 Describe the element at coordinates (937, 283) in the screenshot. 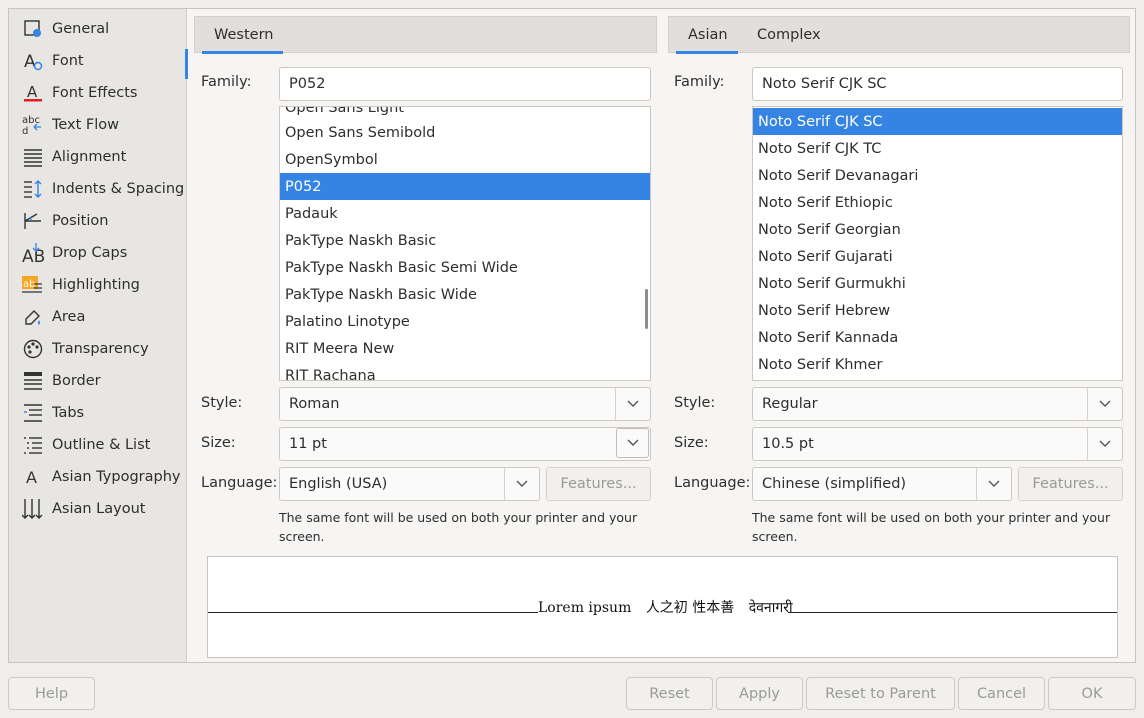

I see `list-item: Noto Serif Gurmukhi` at that location.